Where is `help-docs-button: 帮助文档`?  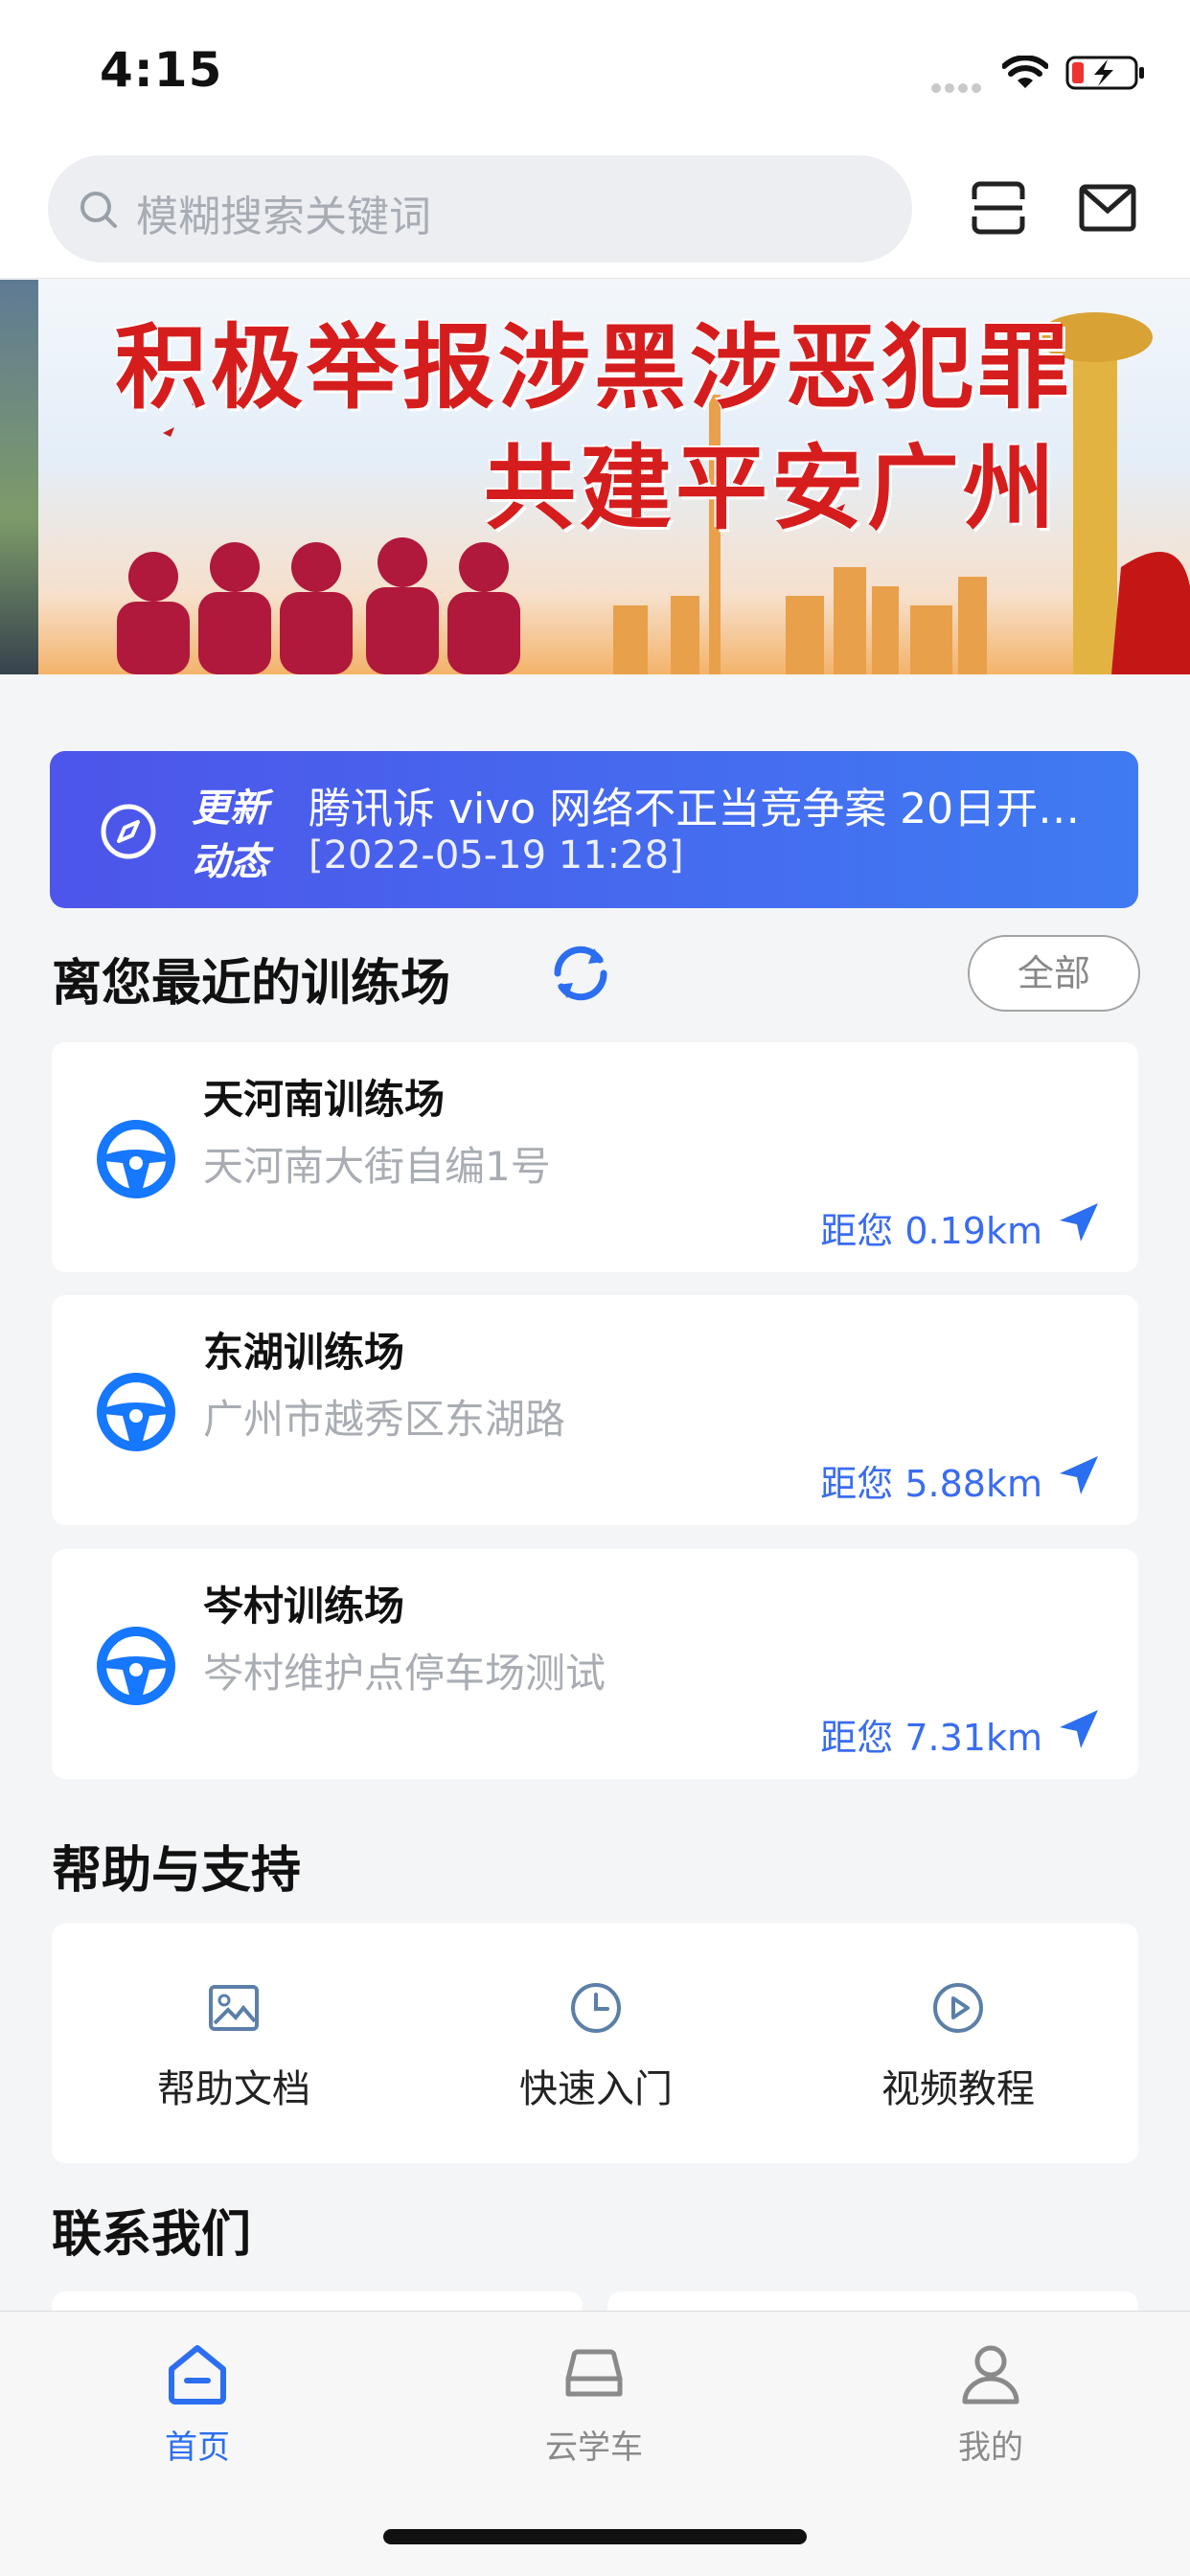
help-docs-button: 帮助文档 is located at coordinates (234, 2047).